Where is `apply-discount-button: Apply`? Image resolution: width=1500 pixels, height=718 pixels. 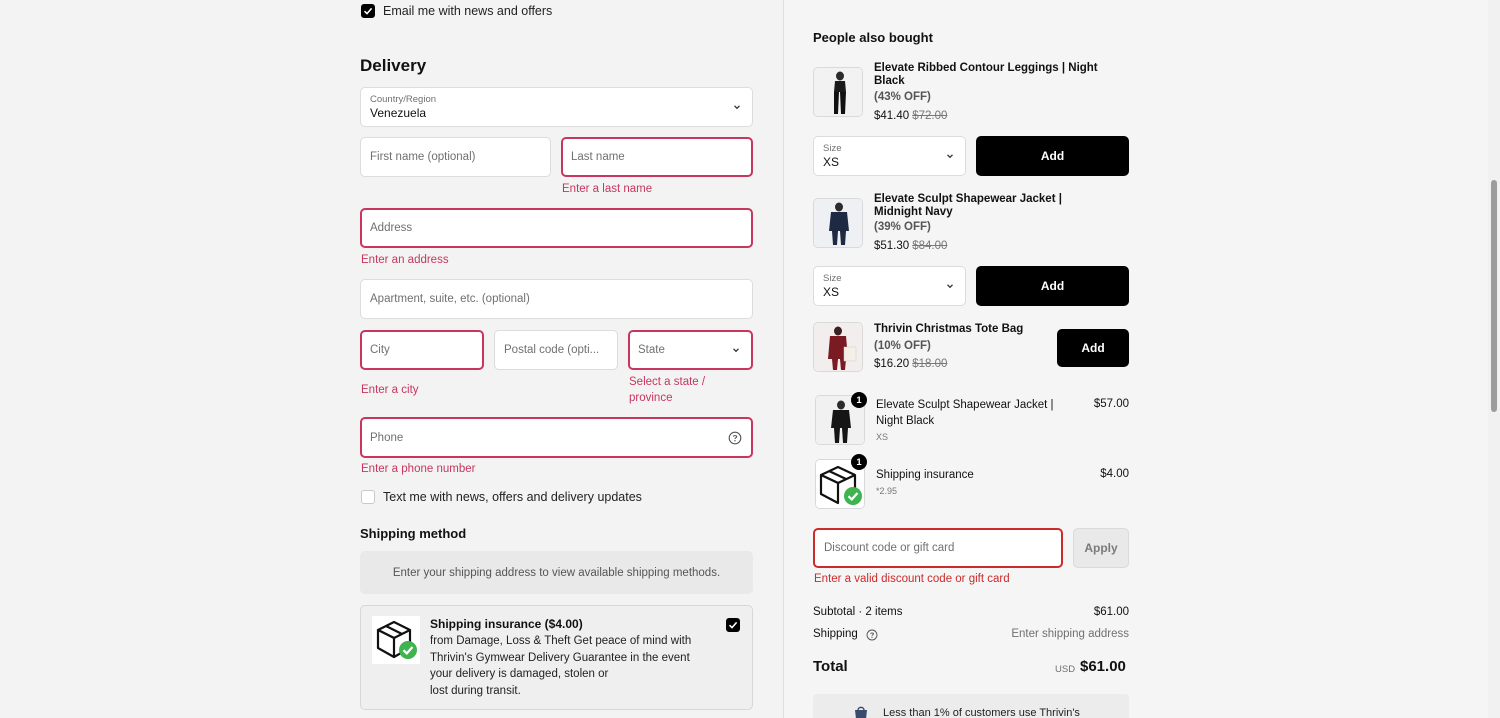
apply-discount-button: Apply is located at coordinates (1101, 548).